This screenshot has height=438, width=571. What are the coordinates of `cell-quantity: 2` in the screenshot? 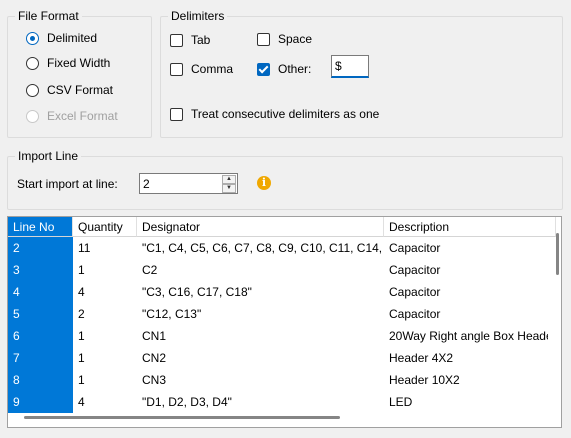 It's located at (105, 314).